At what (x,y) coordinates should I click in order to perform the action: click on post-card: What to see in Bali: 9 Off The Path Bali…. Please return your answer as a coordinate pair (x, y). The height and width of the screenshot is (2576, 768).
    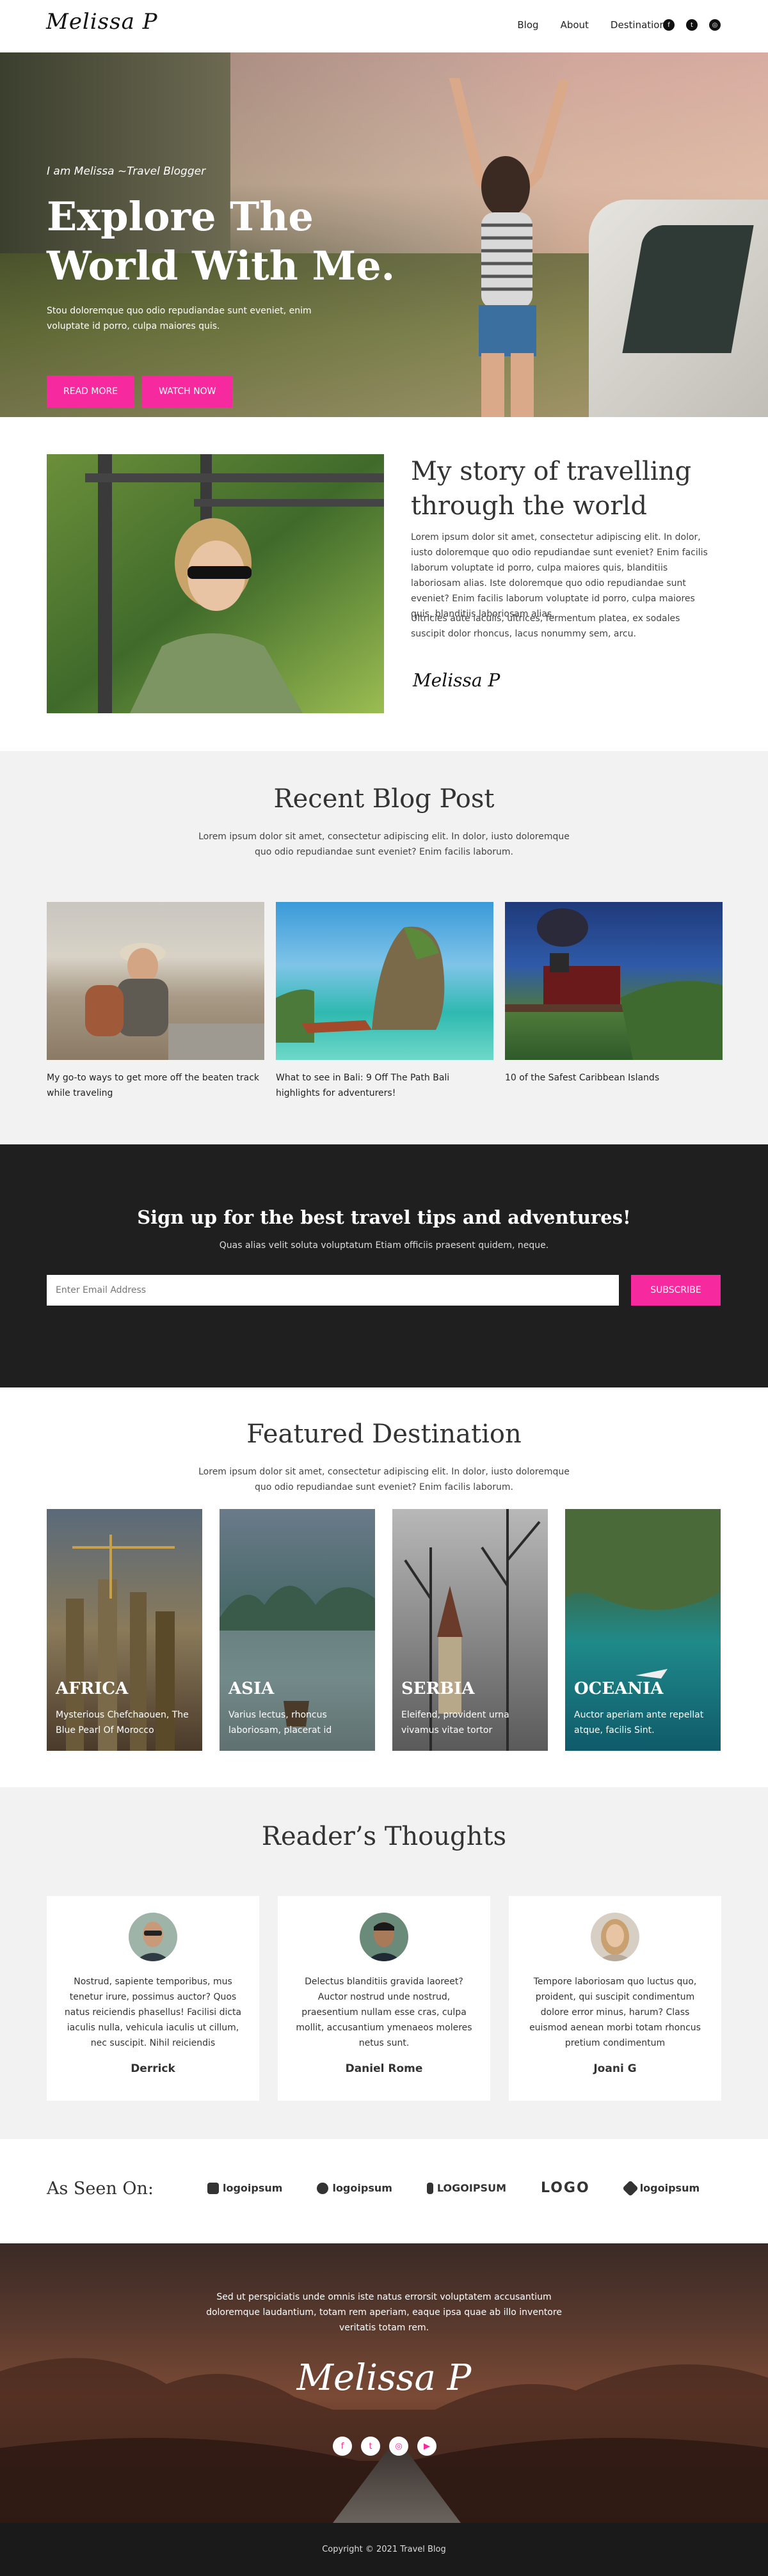
    Looking at the image, I should click on (384, 1001).